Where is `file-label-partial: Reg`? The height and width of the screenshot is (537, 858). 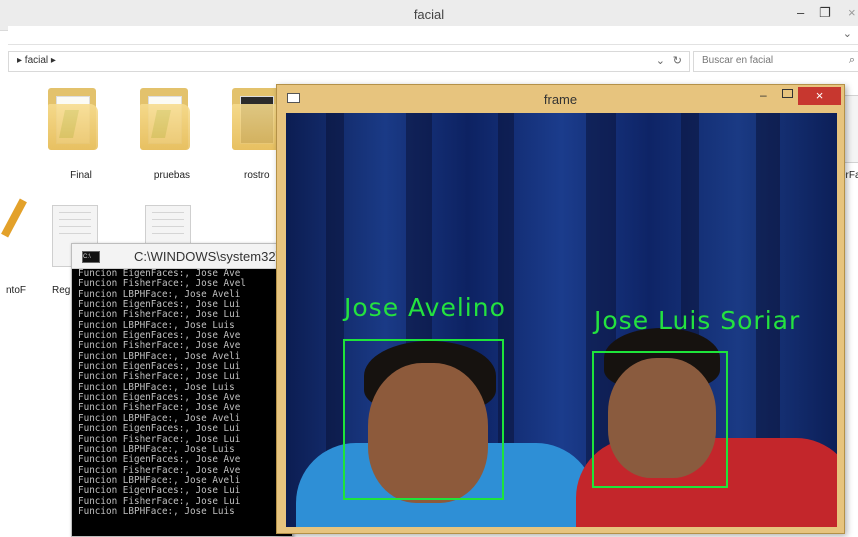
file-label-partial: Reg is located at coordinates (61, 290).